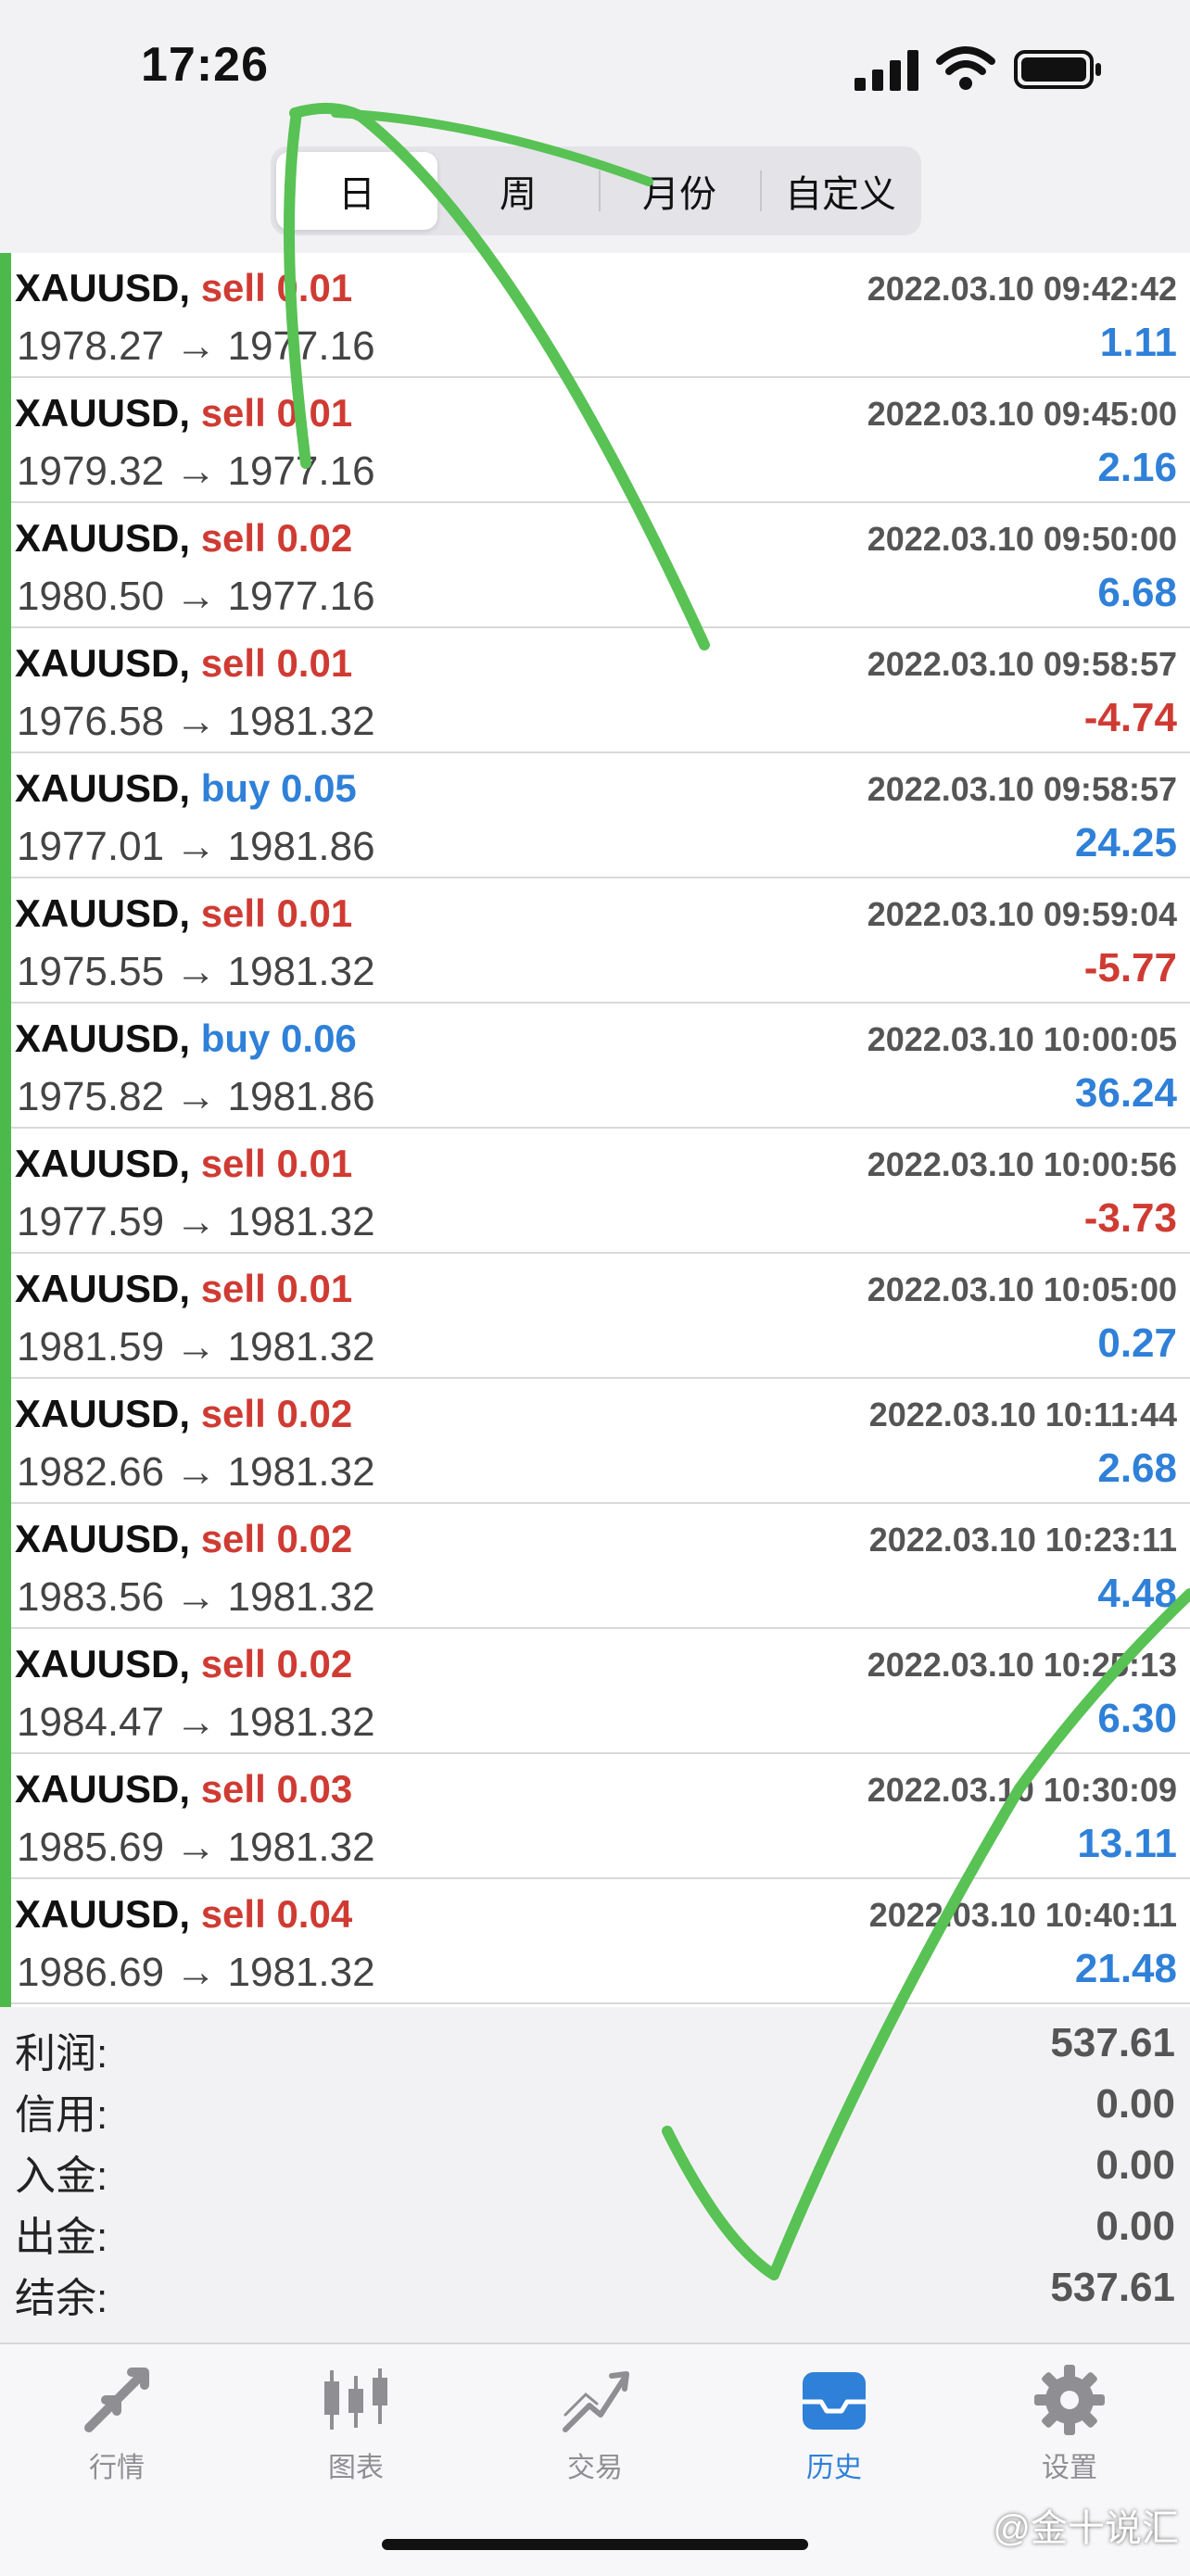 Image resolution: width=1190 pixels, height=2576 pixels. What do you see at coordinates (595, 2042) in the screenshot?
I see `summary-row: 利润: 537.61` at bounding box center [595, 2042].